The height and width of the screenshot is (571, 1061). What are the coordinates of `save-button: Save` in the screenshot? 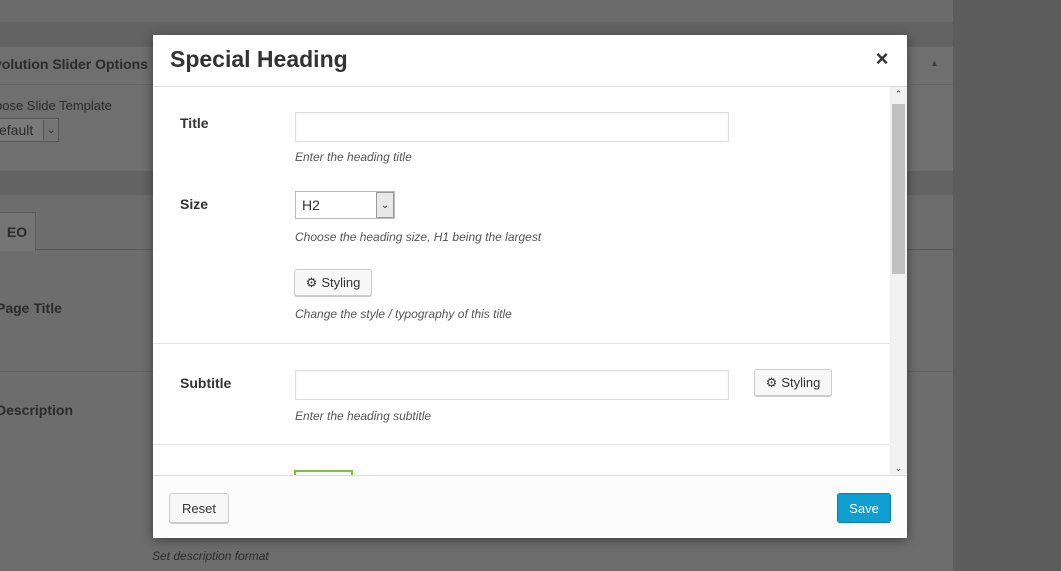 It's located at (864, 508).